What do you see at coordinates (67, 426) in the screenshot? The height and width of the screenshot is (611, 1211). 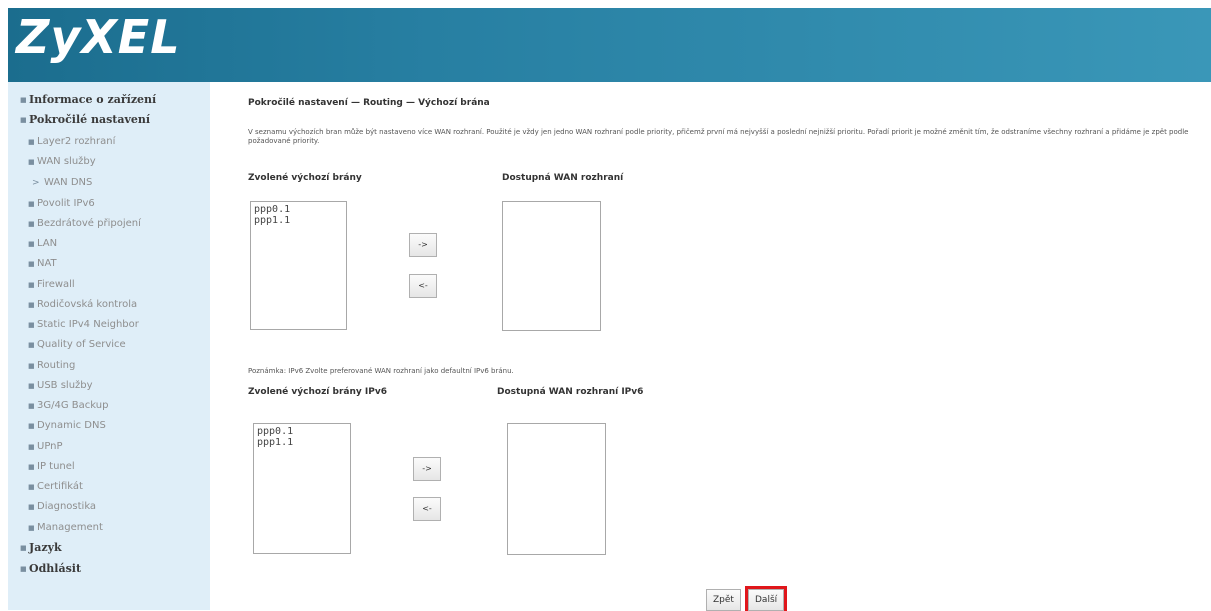 I see `sidebar-item-ddns: ■ Dynamic DNS` at bounding box center [67, 426].